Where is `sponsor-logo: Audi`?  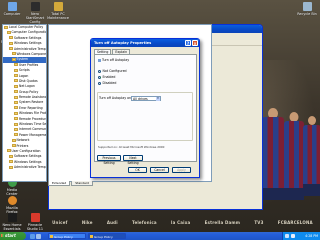 sponsor-logo: Audi is located at coordinates (112, 222).